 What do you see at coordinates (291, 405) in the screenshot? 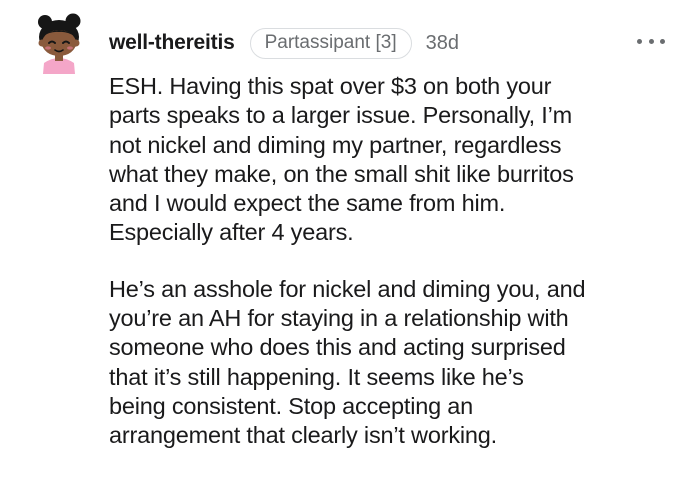
I see `text-line: being consistent. Stop accepting an` at bounding box center [291, 405].